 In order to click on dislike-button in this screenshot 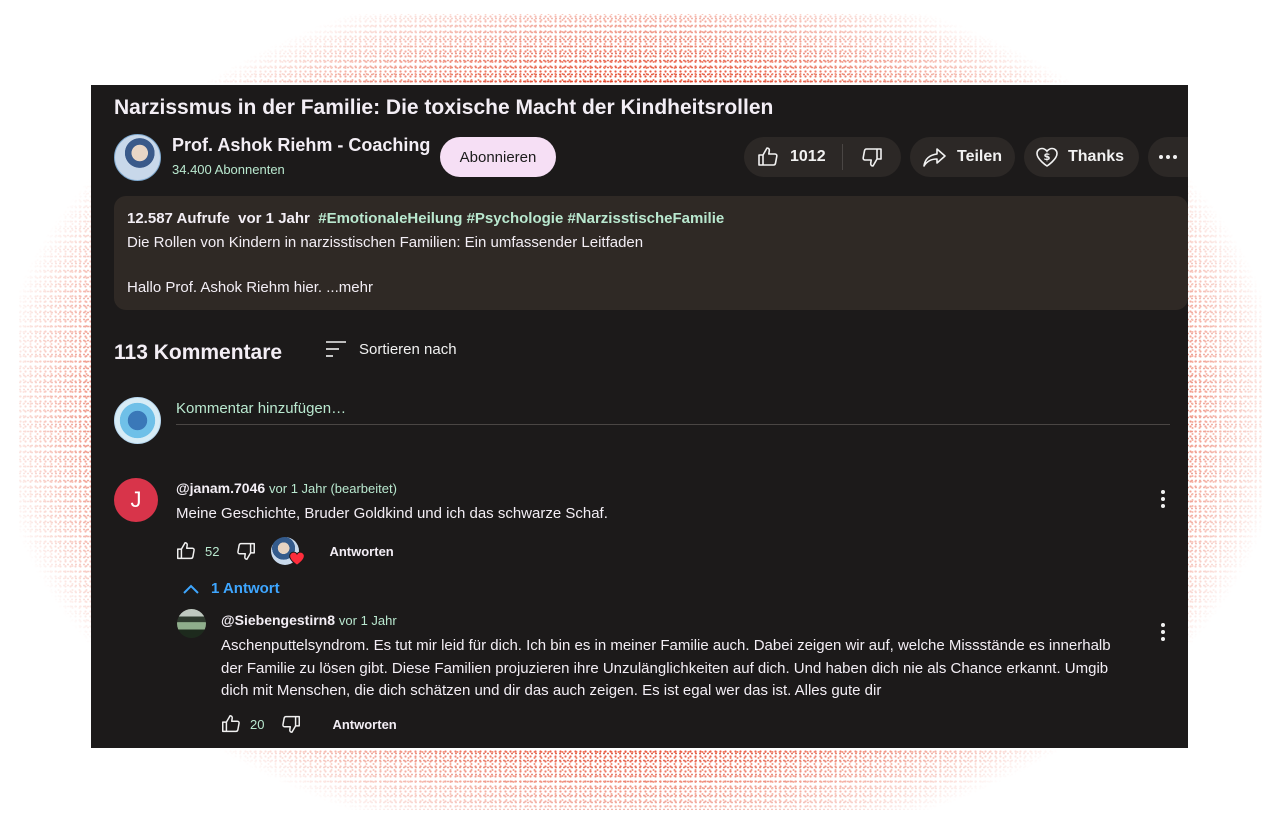, I will do `click(872, 157)`.